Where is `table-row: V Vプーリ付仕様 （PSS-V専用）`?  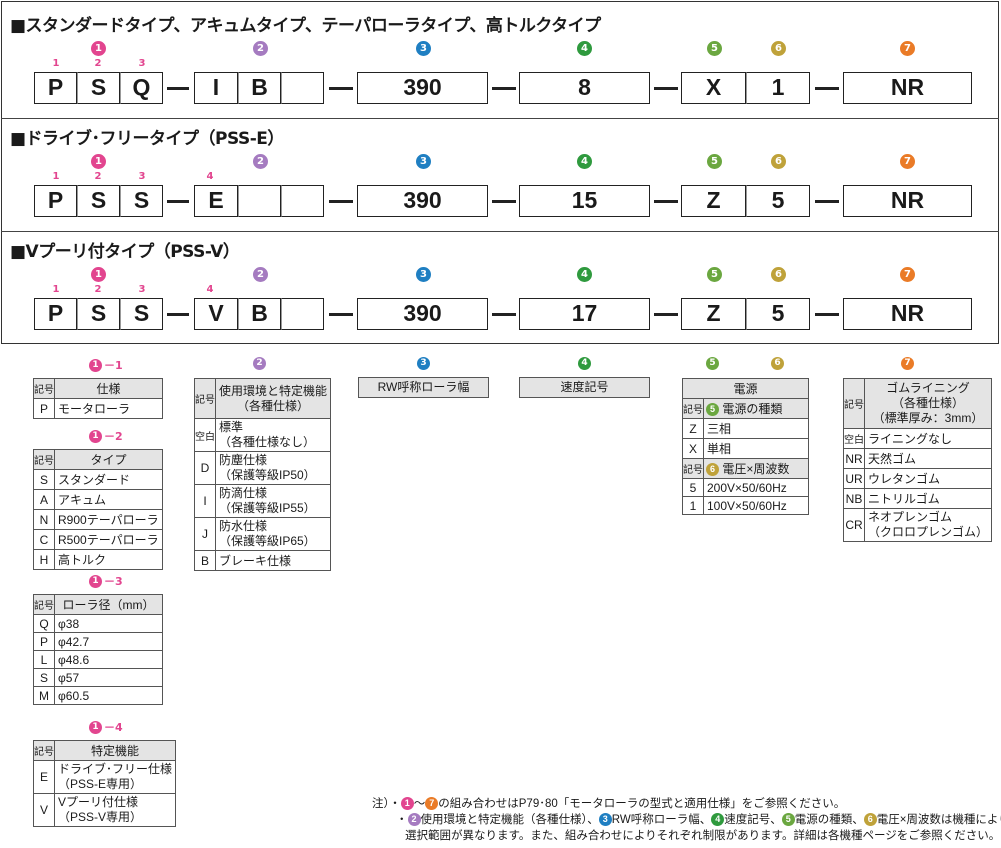
table-row: V Vプーリ付仕様 （PSS-V専用） is located at coordinates (105, 810).